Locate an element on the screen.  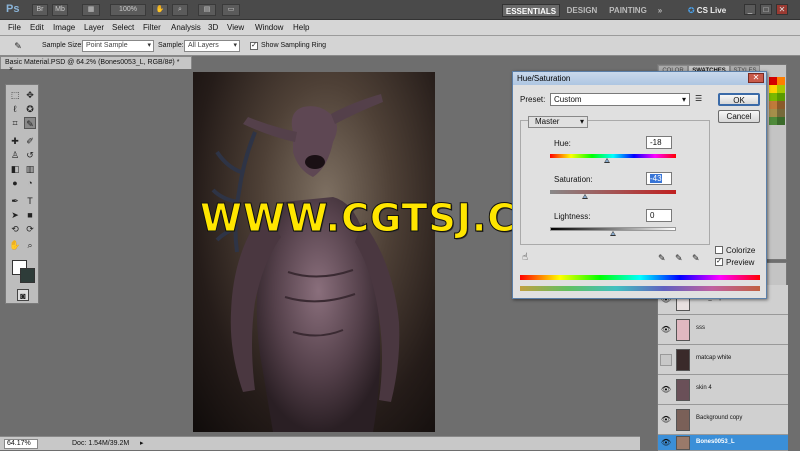
status-menu-icon: ▸ is located at coordinates (142, 443).